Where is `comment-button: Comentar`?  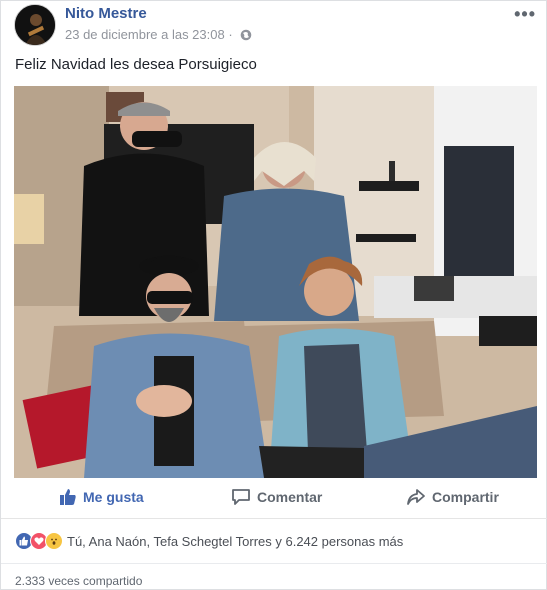 comment-button: Comentar is located at coordinates (276, 497).